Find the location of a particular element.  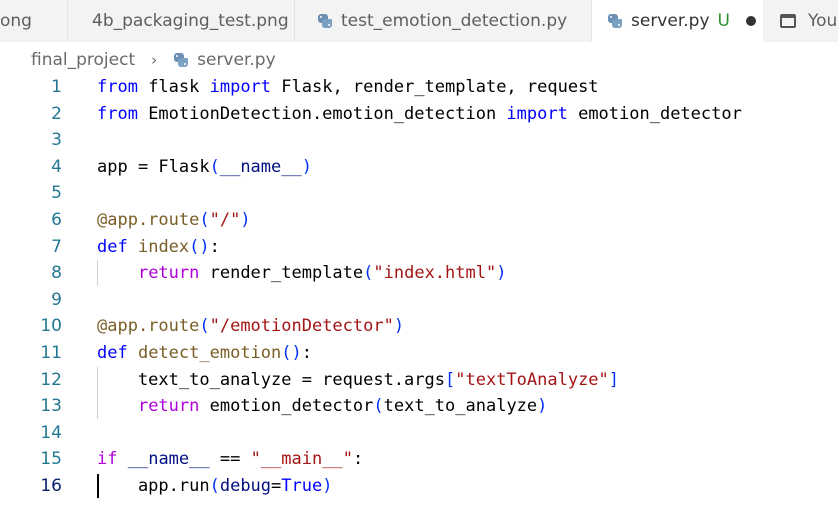

breadcrumb-folder: final_project is located at coordinates (83, 60).